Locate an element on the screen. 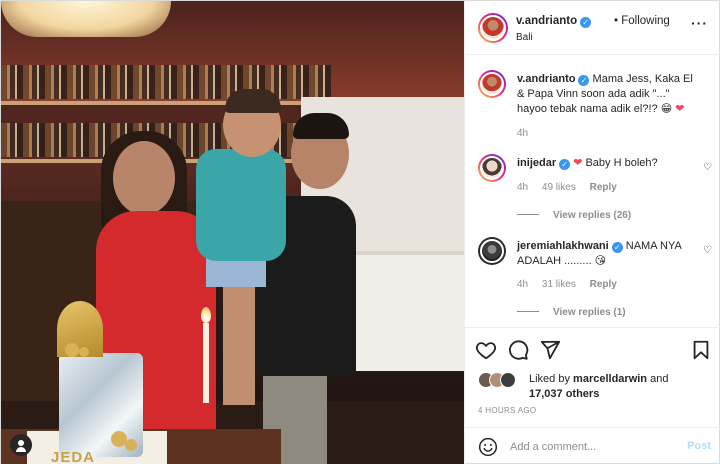 The image size is (720, 464). following-button: Following is located at coordinates (645, 21).